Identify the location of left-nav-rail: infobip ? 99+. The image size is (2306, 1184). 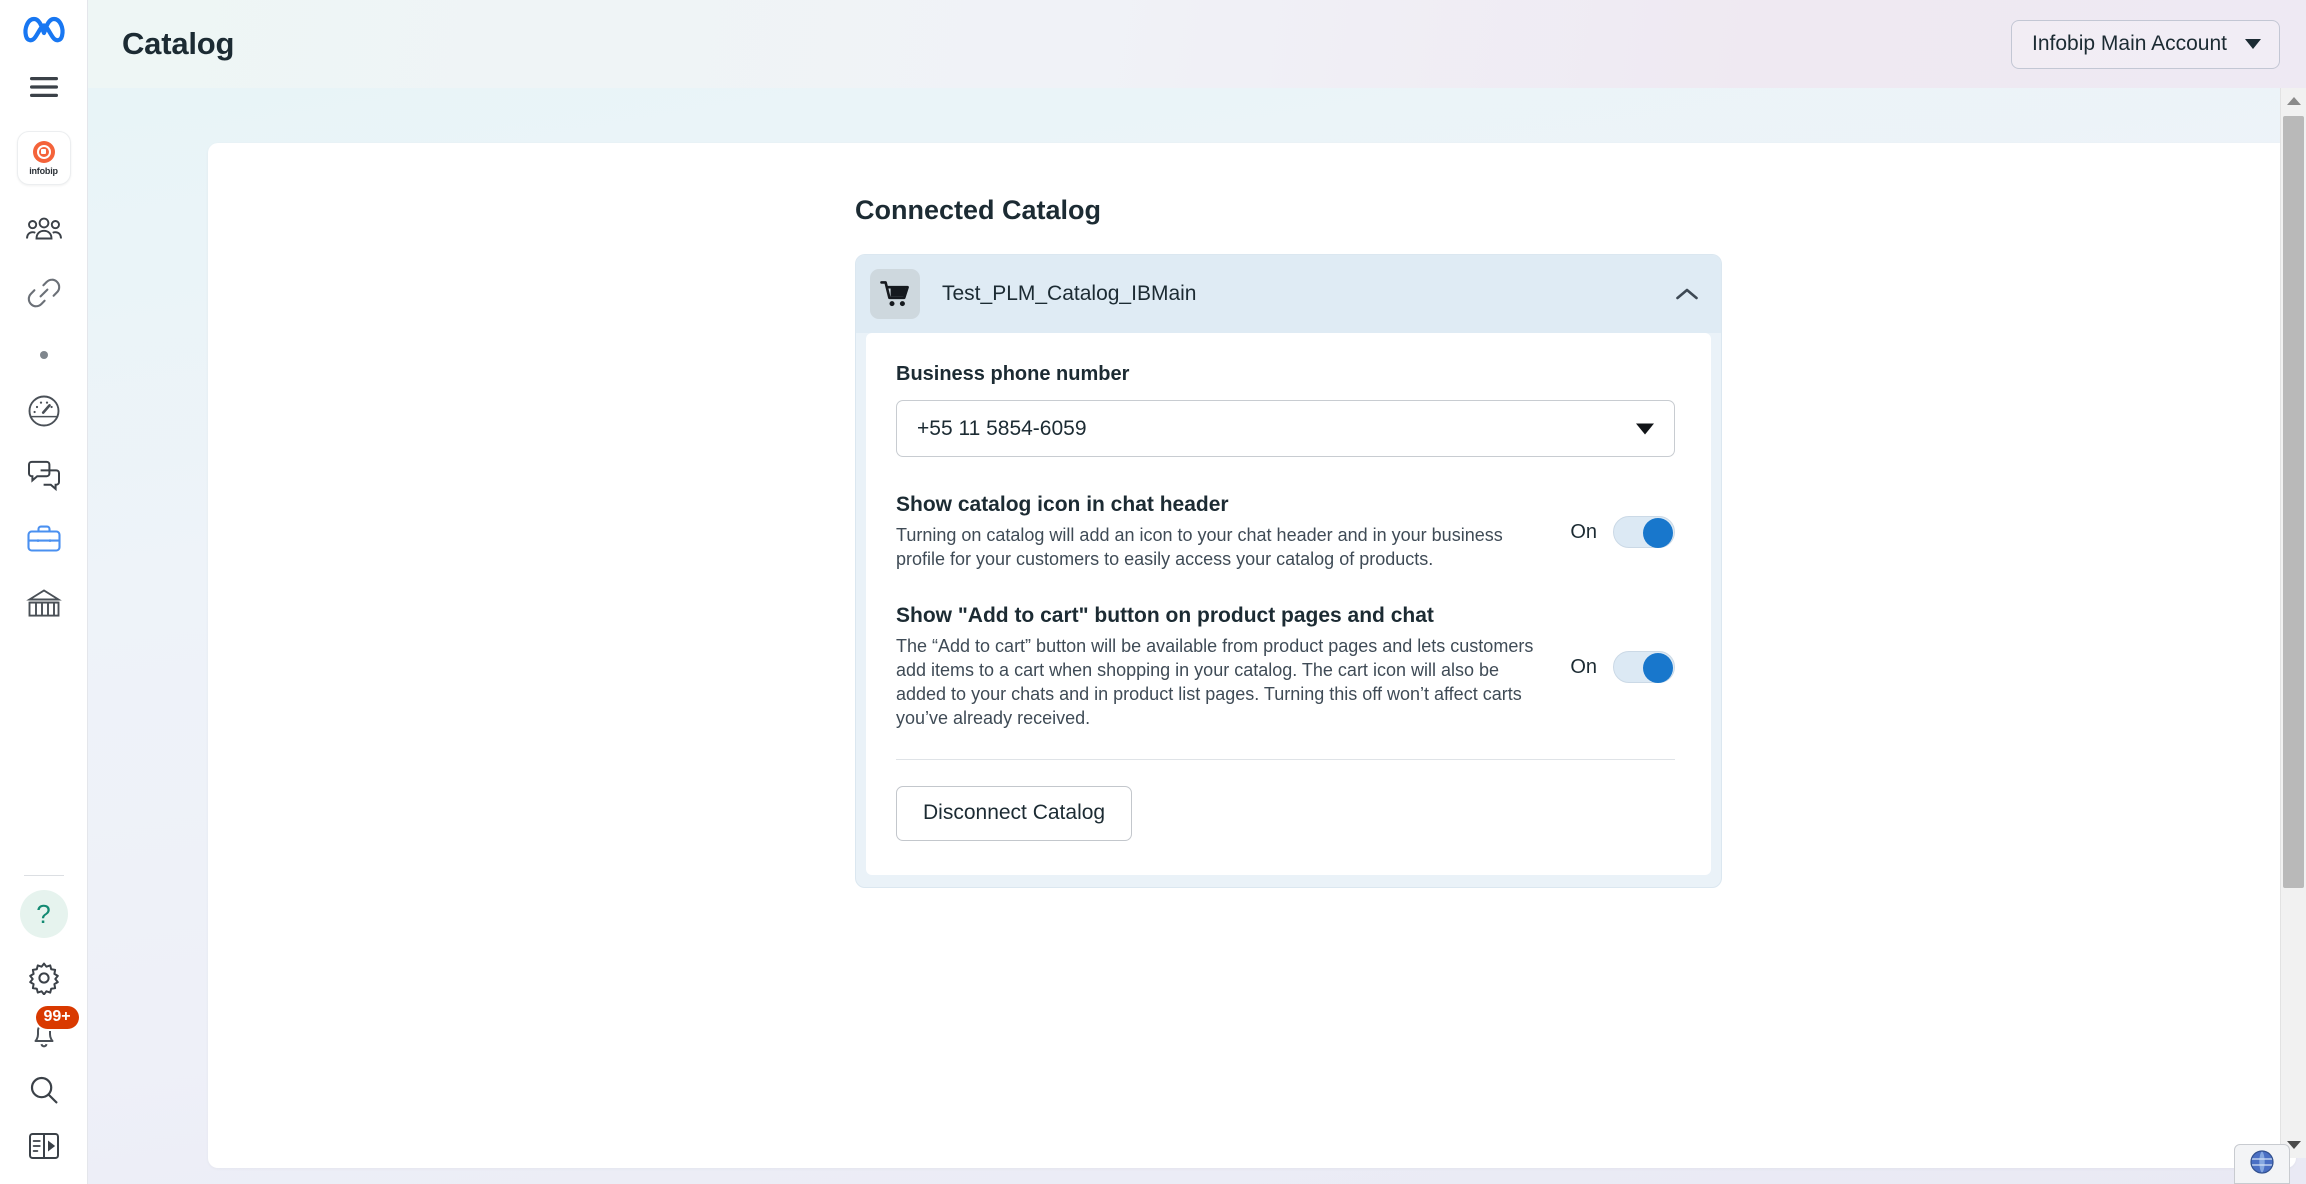
(44, 592).